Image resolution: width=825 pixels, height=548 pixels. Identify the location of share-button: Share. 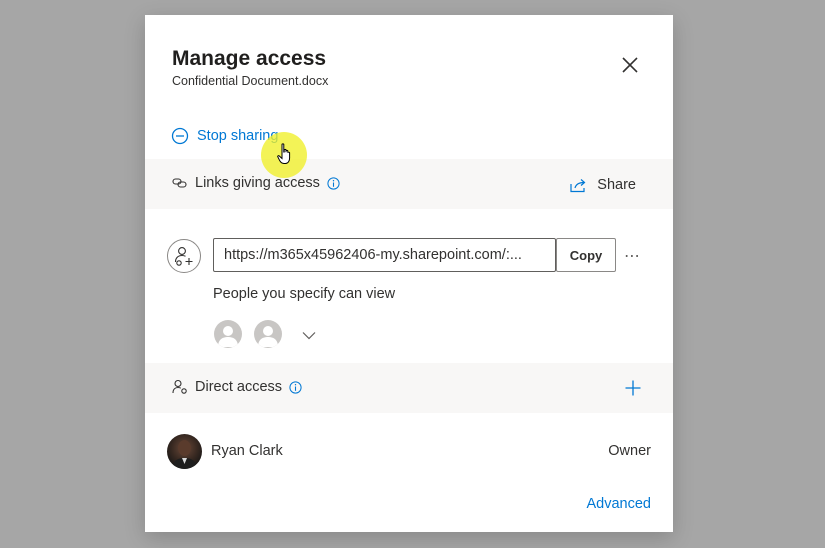
(603, 185).